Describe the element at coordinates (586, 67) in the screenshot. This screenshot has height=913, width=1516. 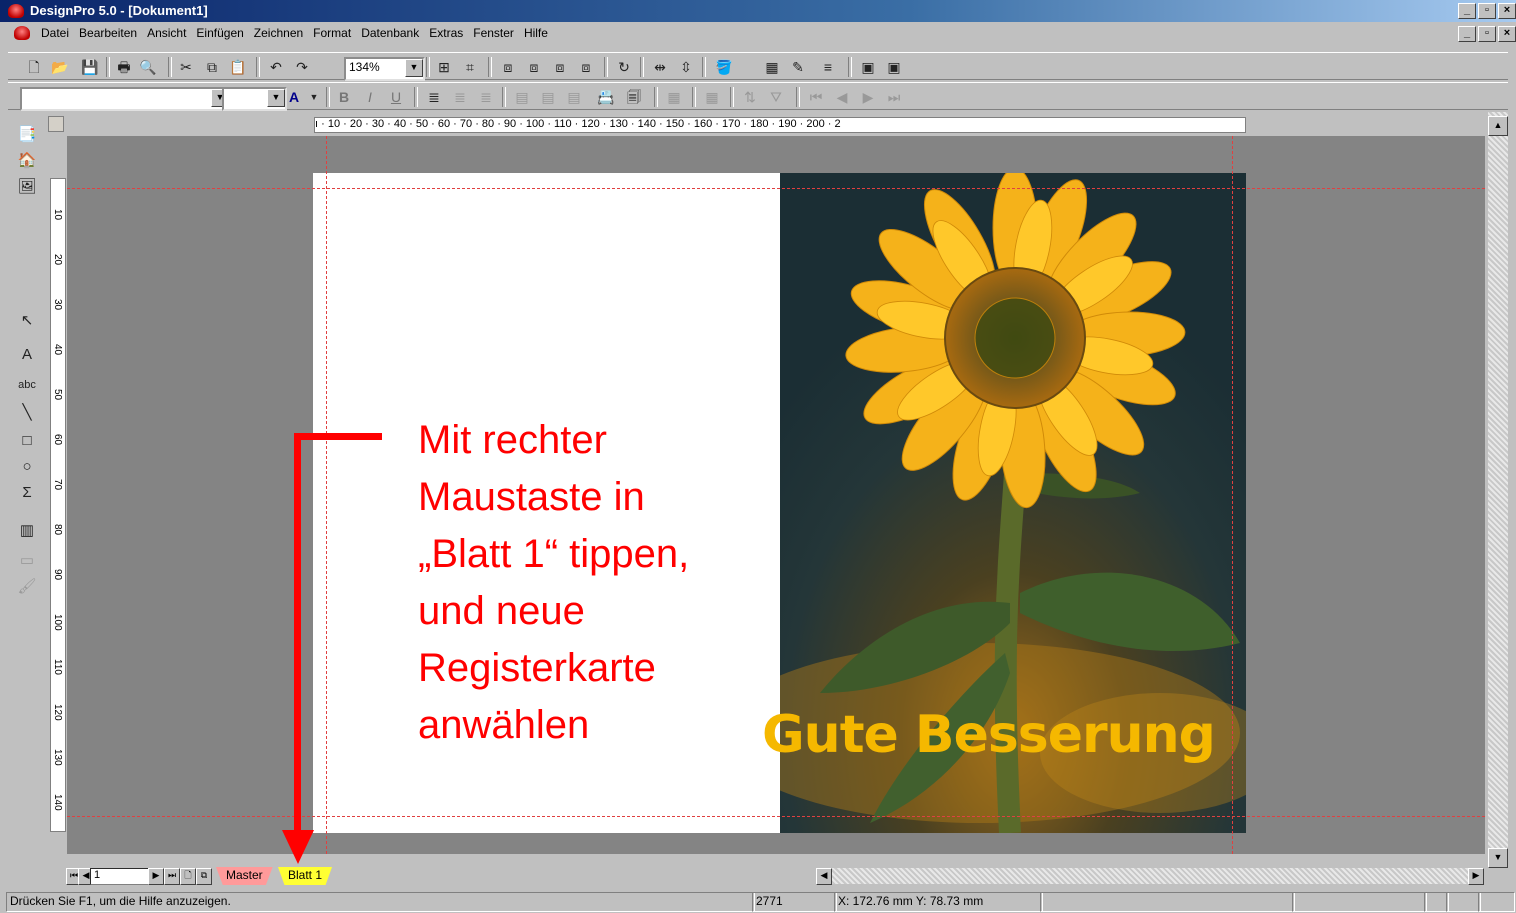
I see `ungroup-icon: ⧈` at that location.